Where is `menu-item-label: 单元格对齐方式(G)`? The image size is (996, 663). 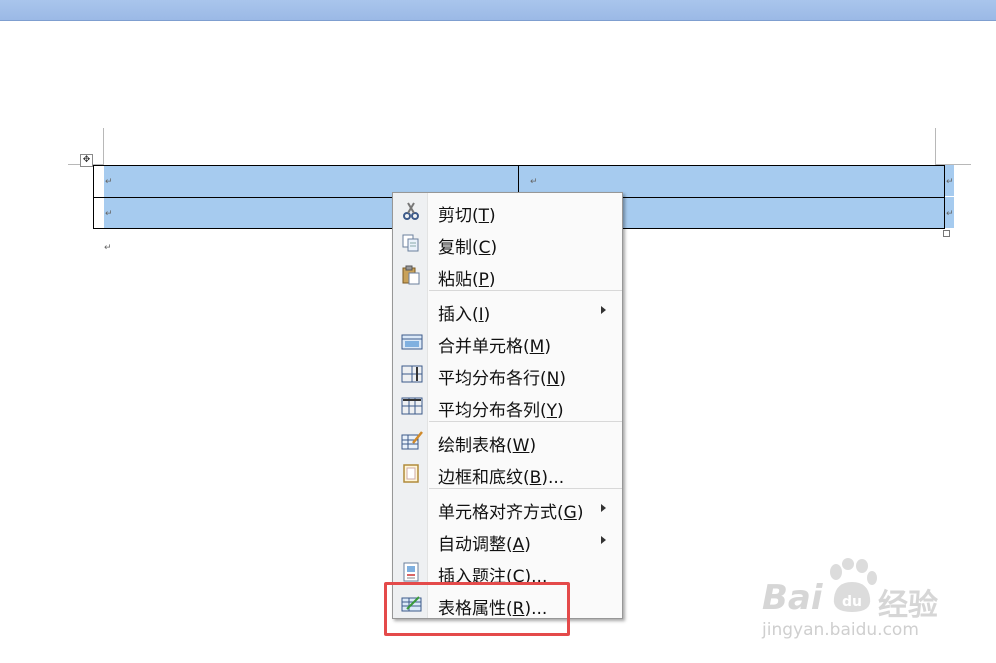 menu-item-label: 单元格对齐方式(G) is located at coordinates (511, 513).